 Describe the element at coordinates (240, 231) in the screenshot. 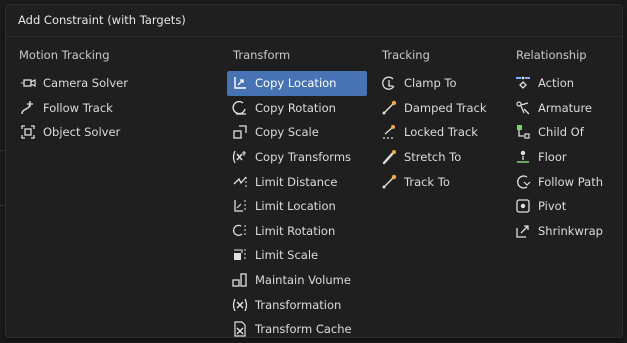

I see `limit-rotation-icon` at that location.